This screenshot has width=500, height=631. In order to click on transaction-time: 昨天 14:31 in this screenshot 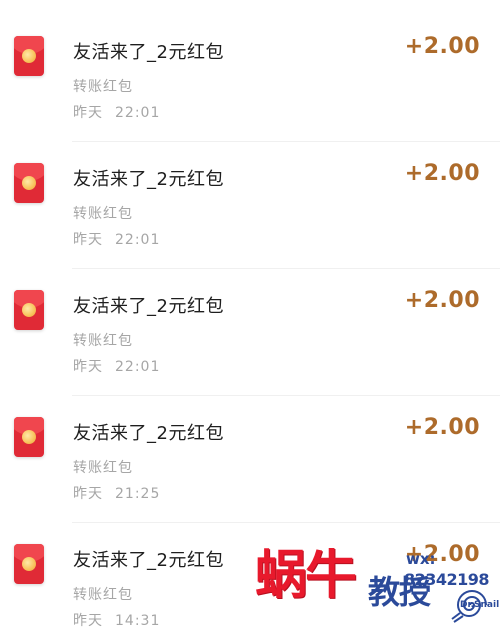, I will do `click(116, 620)`.